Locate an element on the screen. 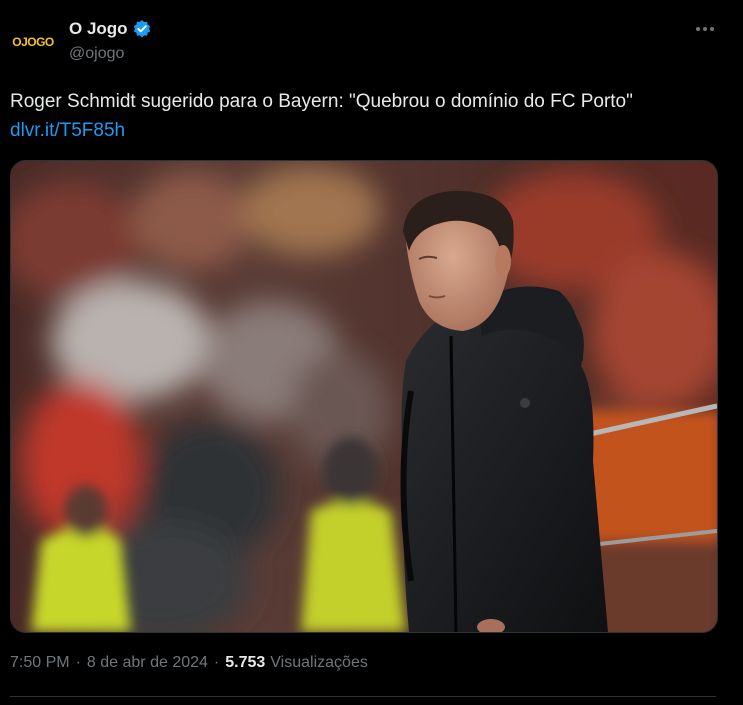  name-row: O Jogo is located at coordinates (110, 29).